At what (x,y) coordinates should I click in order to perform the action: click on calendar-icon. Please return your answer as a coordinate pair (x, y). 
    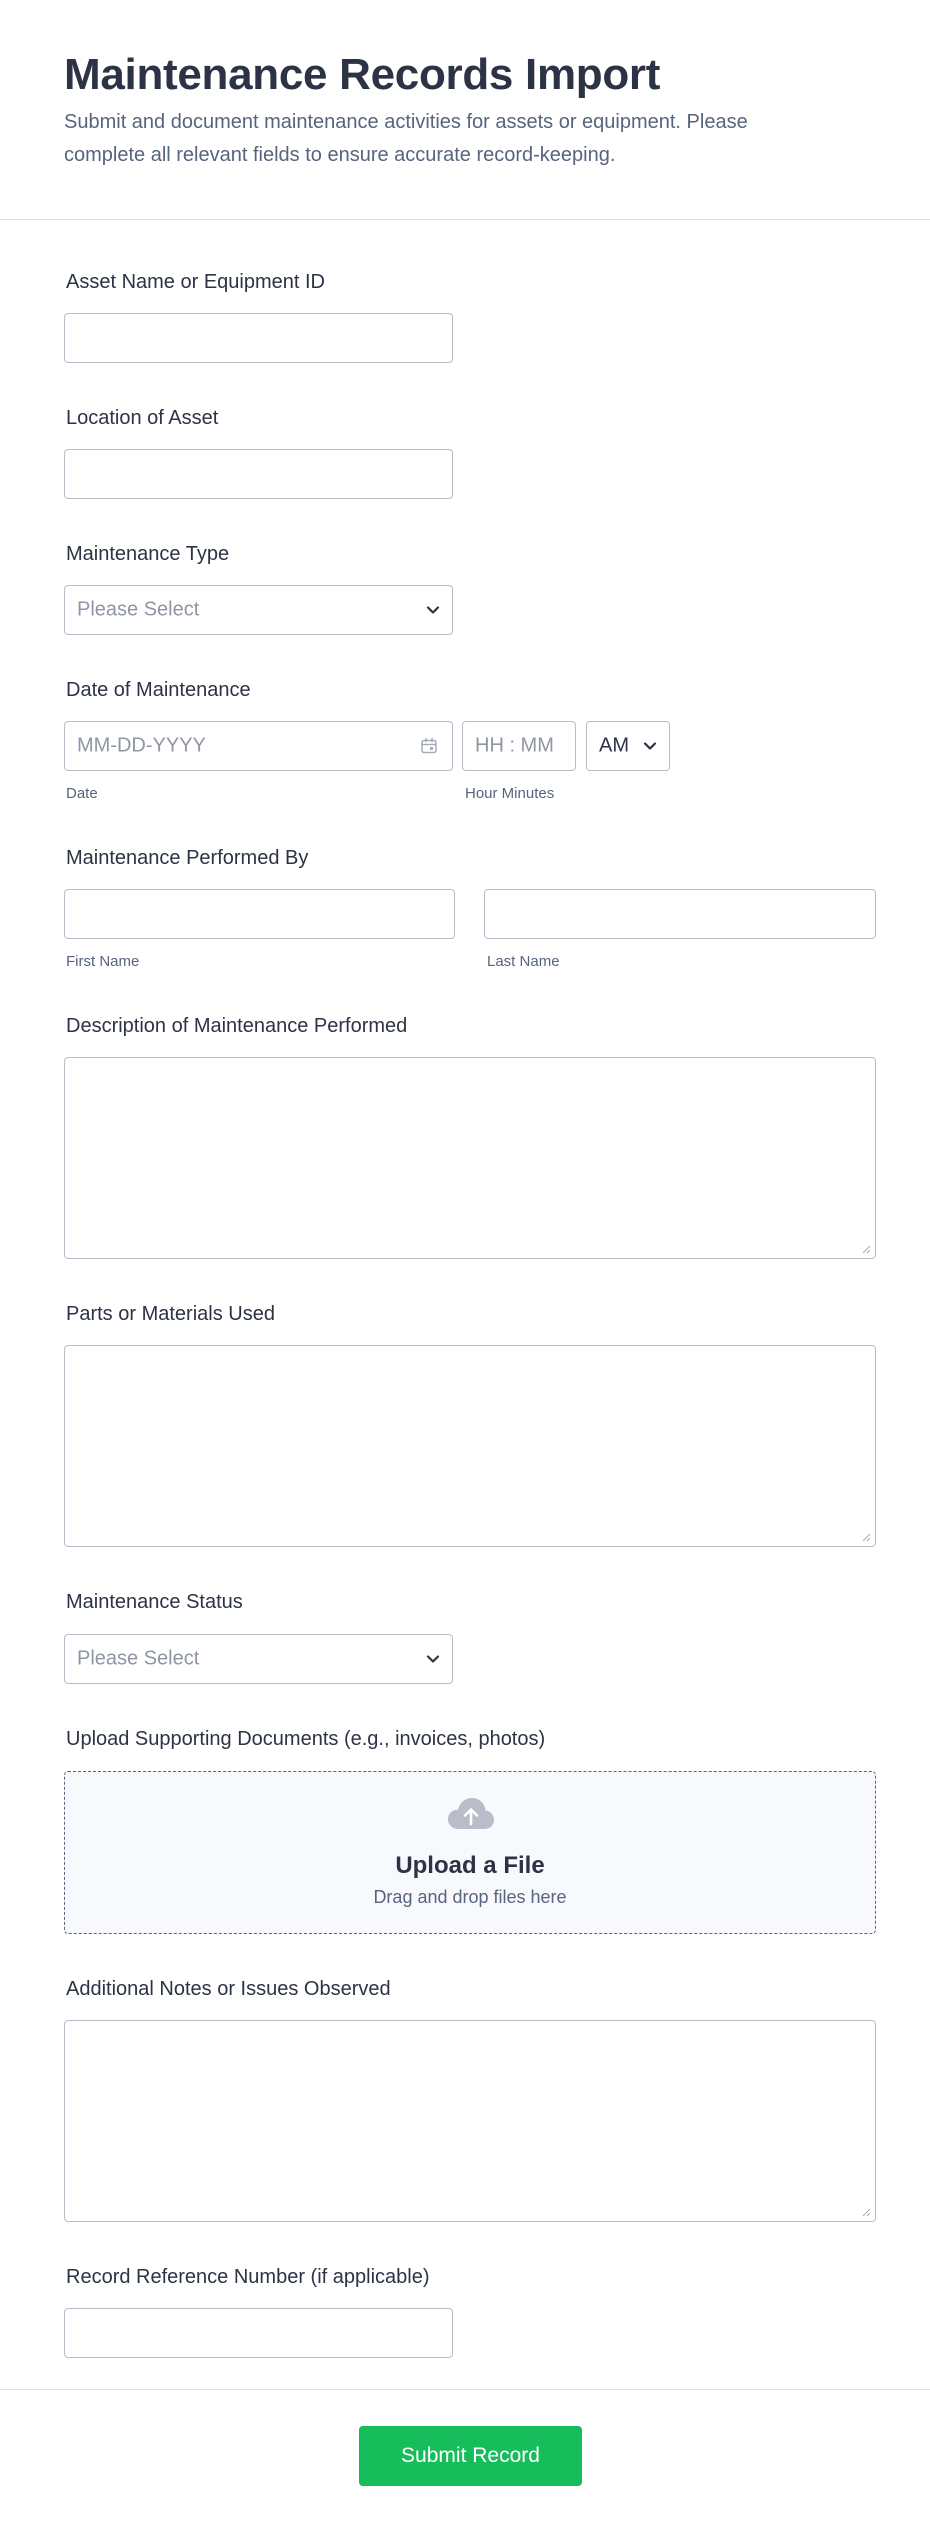
    Looking at the image, I should click on (429, 746).